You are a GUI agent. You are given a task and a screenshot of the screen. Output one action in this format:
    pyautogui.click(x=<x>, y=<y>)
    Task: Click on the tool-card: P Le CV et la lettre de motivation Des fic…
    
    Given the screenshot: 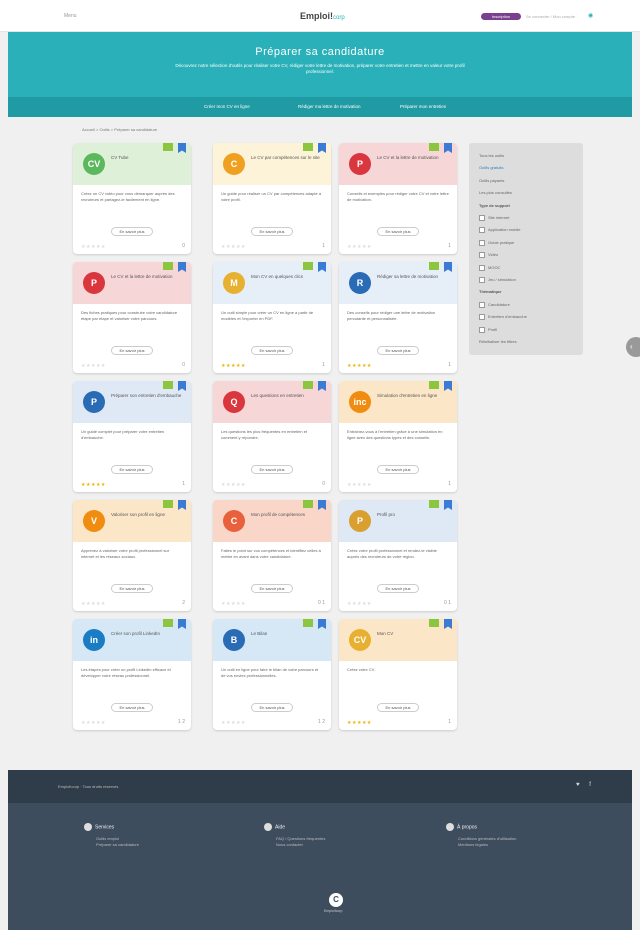 What is the action you would take?
    pyautogui.click(x=132, y=317)
    